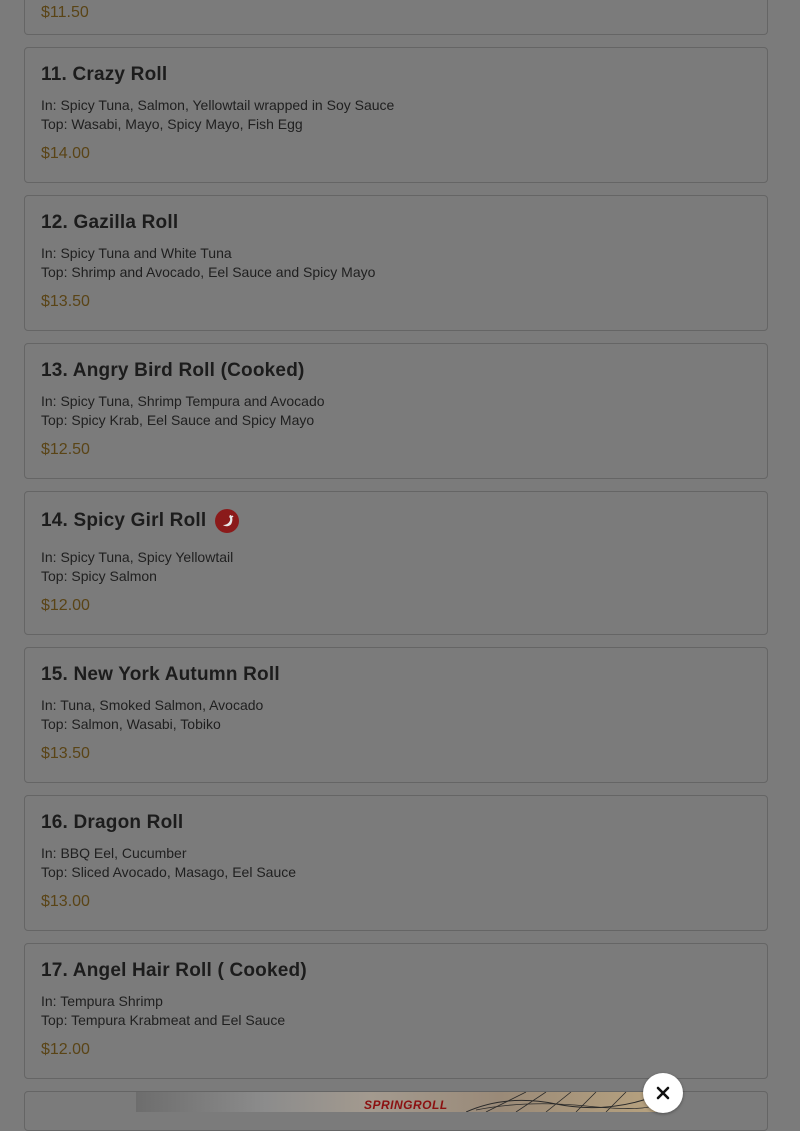 The height and width of the screenshot is (1131, 800). Describe the element at coordinates (406, 1105) in the screenshot. I see `promo-text: SPRINGROLL` at that location.